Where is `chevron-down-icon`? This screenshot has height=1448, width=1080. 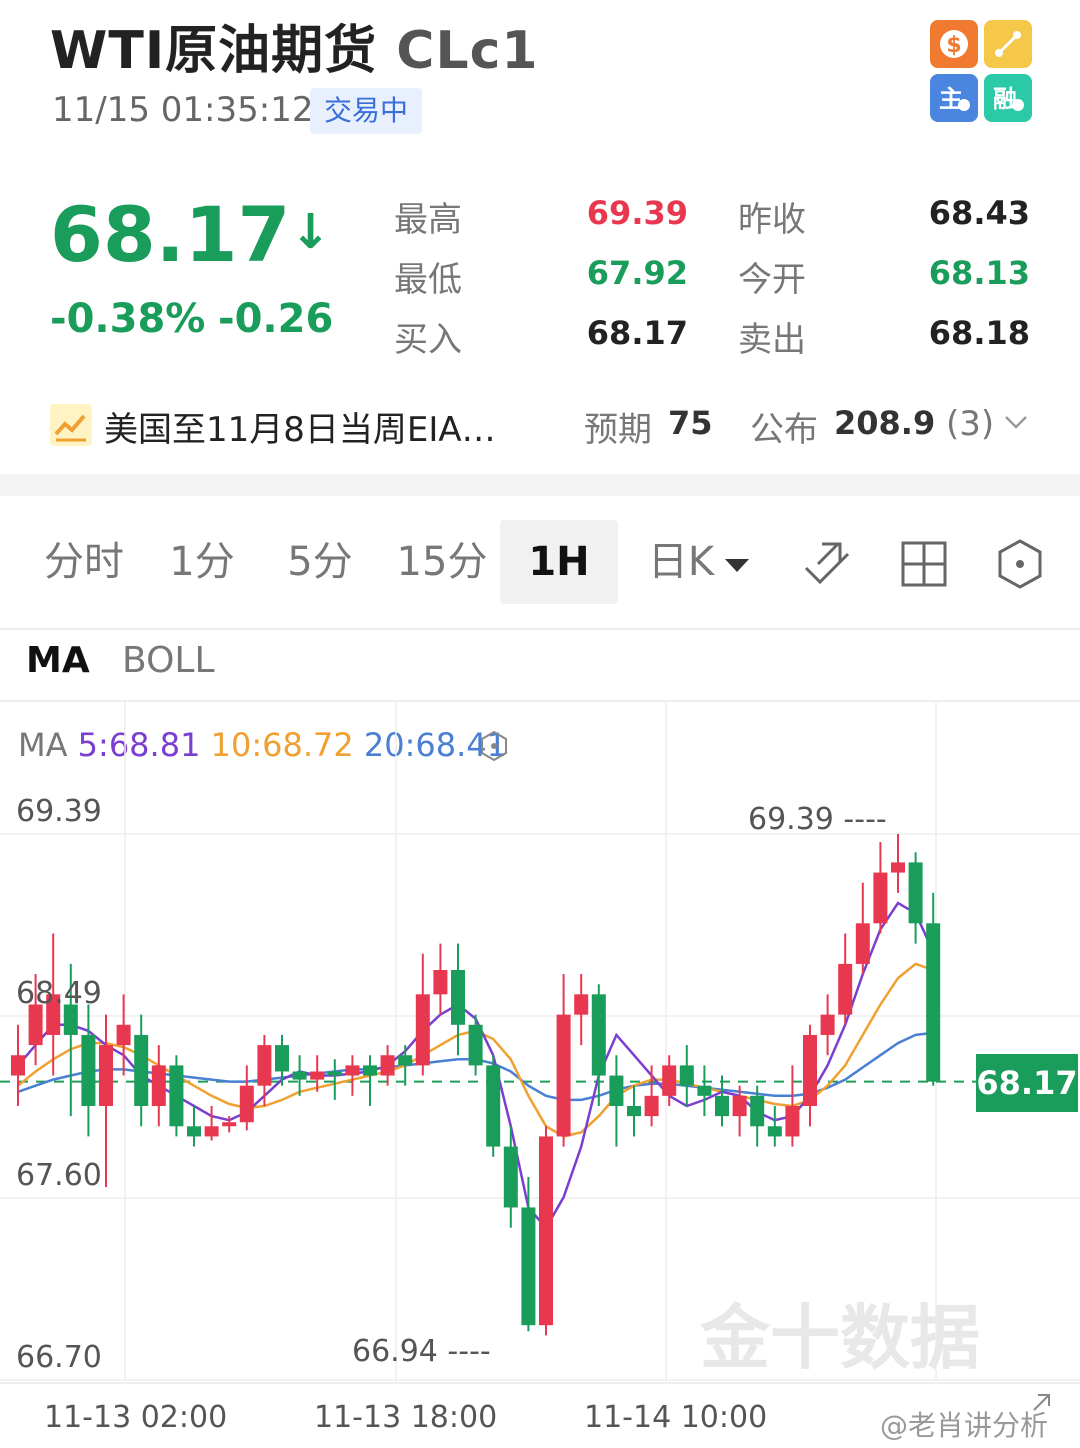
chevron-down-icon is located at coordinates (1016, 422).